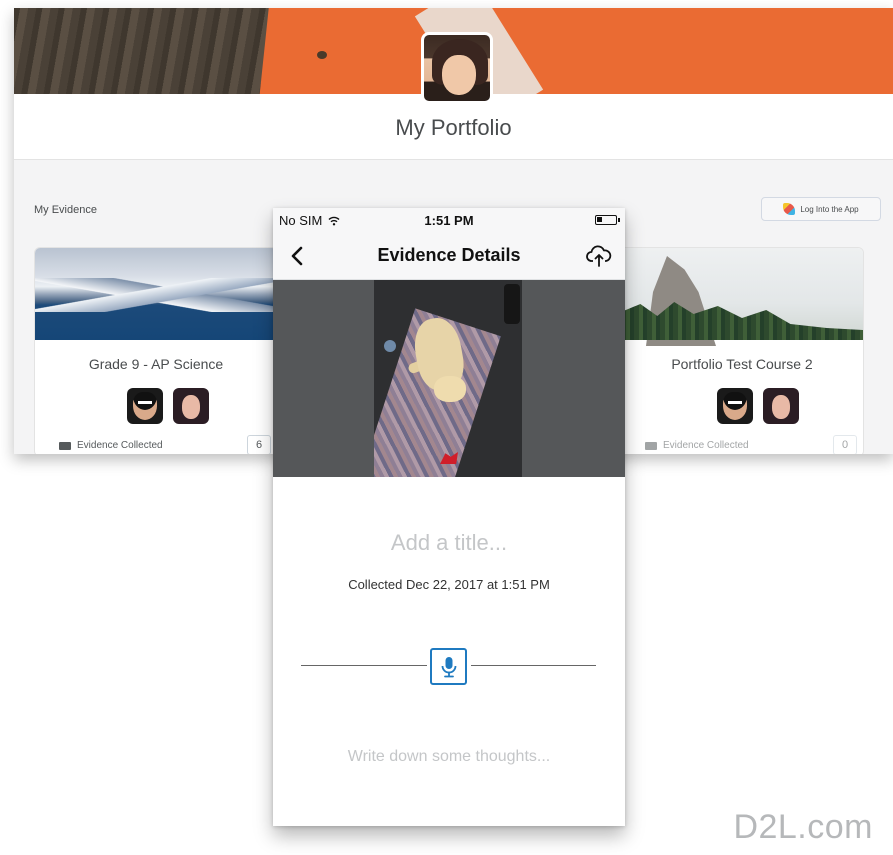 Image resolution: width=893 pixels, height=855 pixels. I want to click on section-label: My Evidence, so click(65, 210).